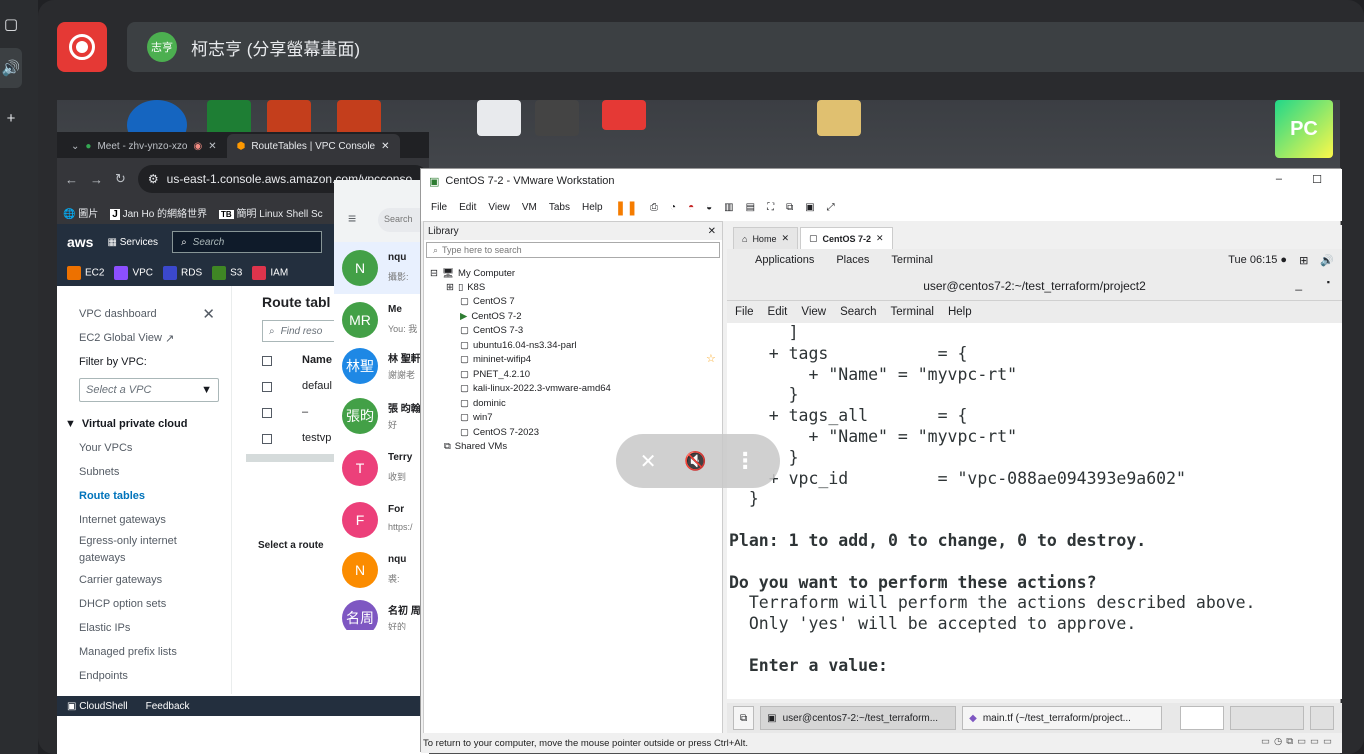 The height and width of the screenshot is (754, 1364). I want to click on show-desktop-button: ⧉, so click(744, 718).